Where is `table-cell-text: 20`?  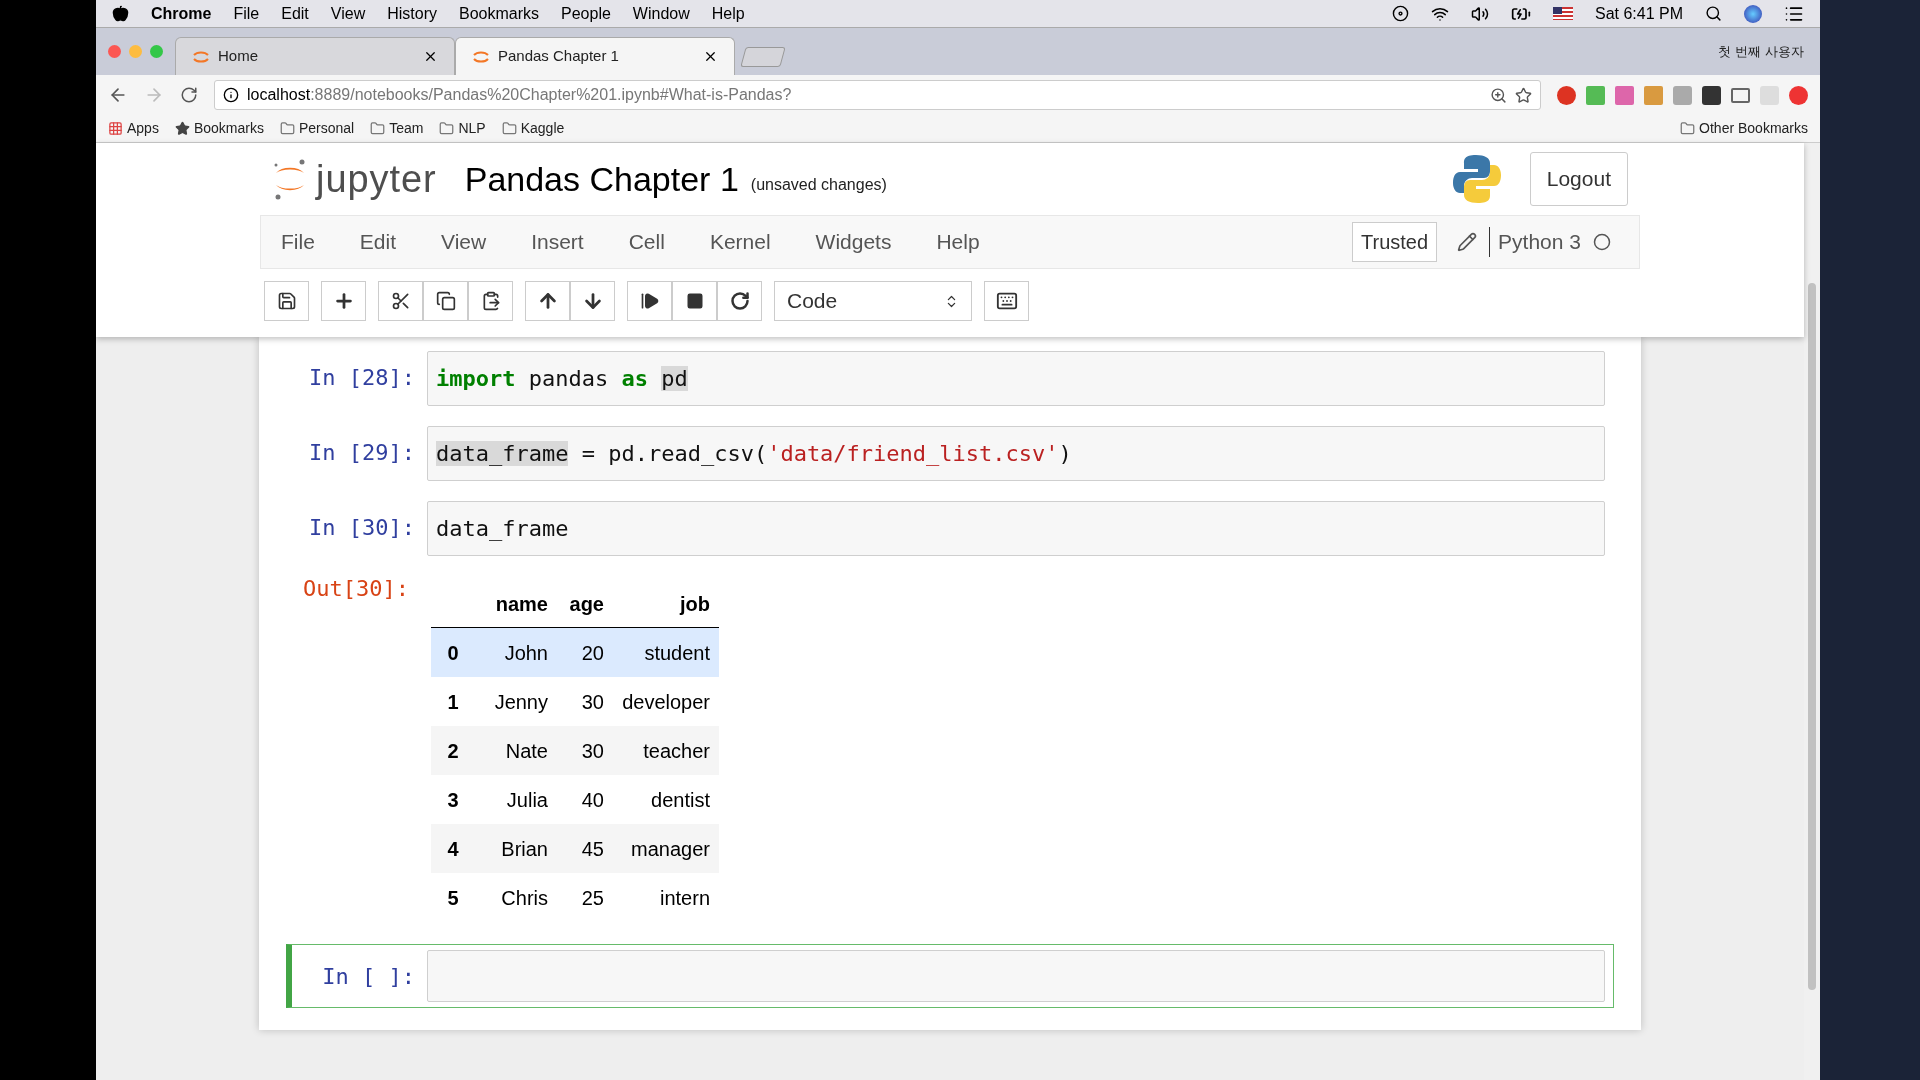 table-cell-text: 20 is located at coordinates (592, 653).